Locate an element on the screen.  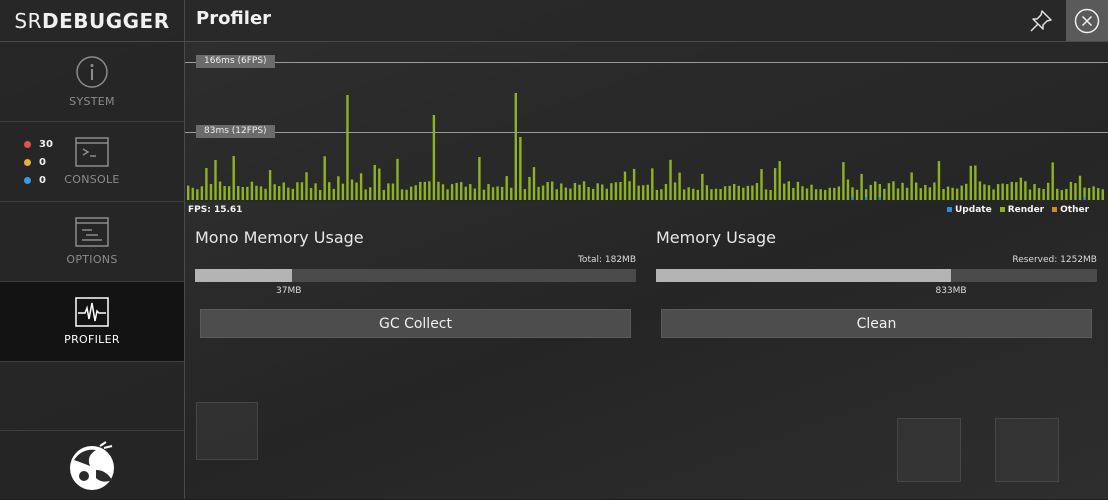
bug-mascot-icon is located at coordinates (92, 466).